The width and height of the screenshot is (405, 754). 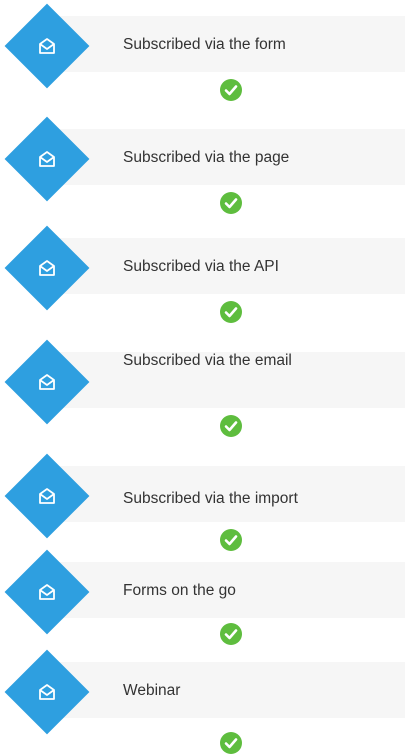 I want to click on item-label: Subscribed via the email, so click(x=207, y=360).